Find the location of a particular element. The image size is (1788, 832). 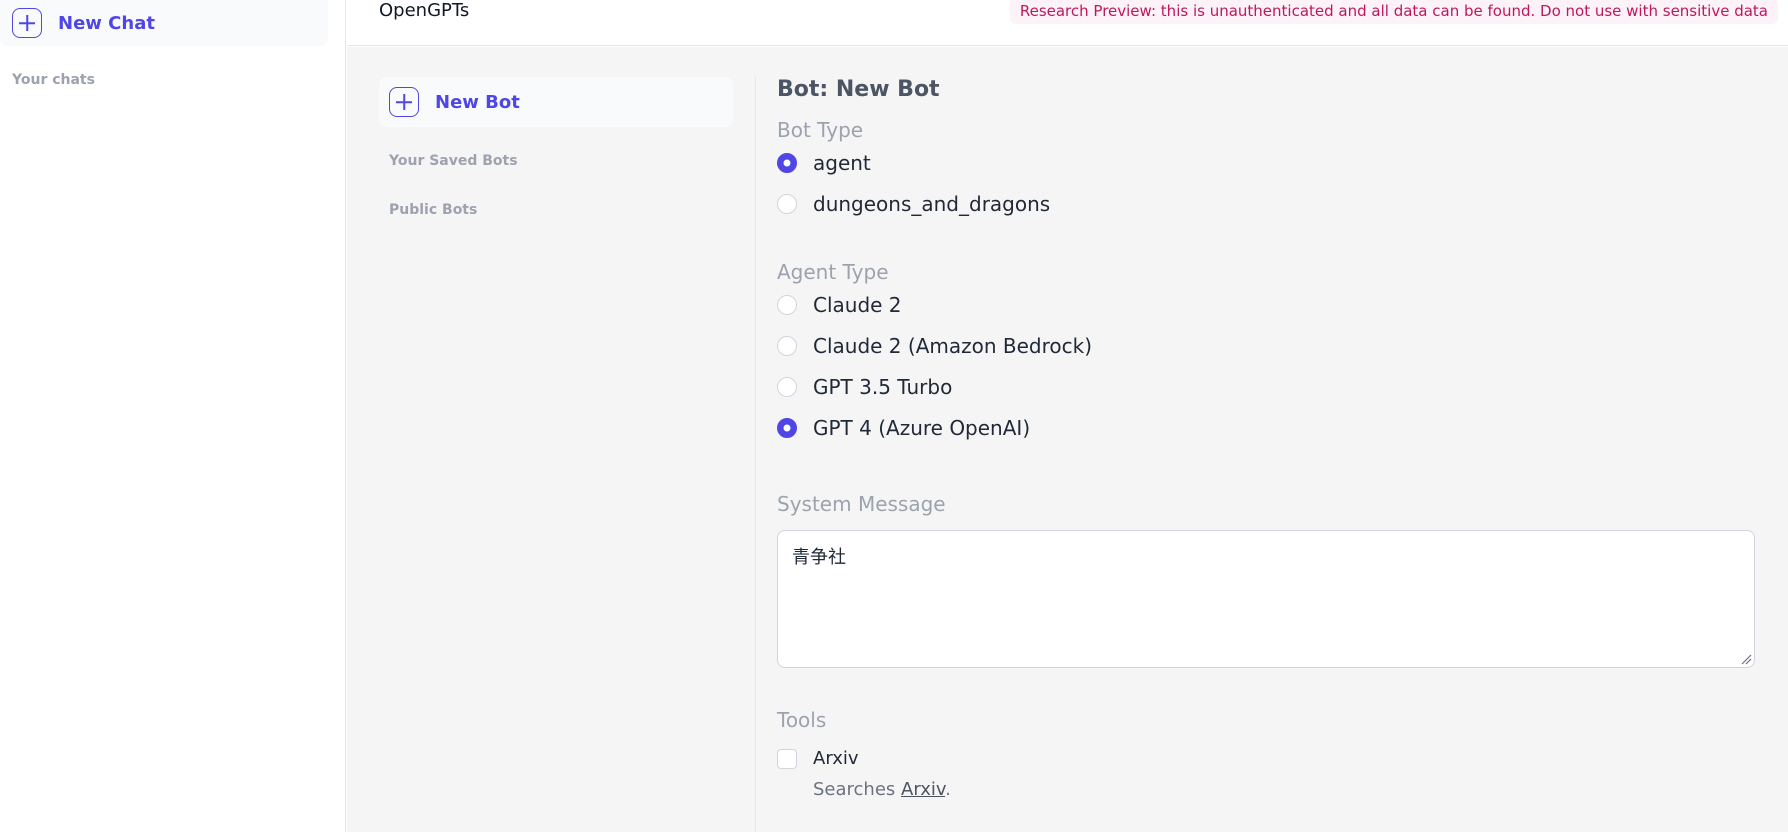

radio-option-gpt-35-turbo: GPT 3.5 Turbo is located at coordinates (1266, 386).